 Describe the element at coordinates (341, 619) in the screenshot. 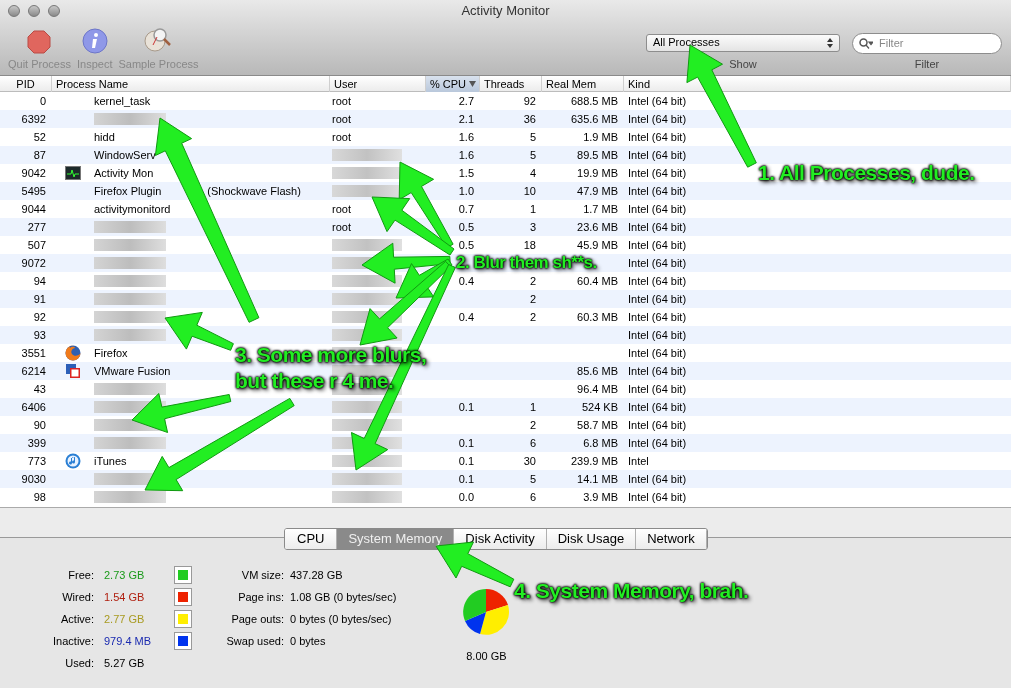

I see `vm-value: 0 bytes (0 bytes/sec)` at that location.